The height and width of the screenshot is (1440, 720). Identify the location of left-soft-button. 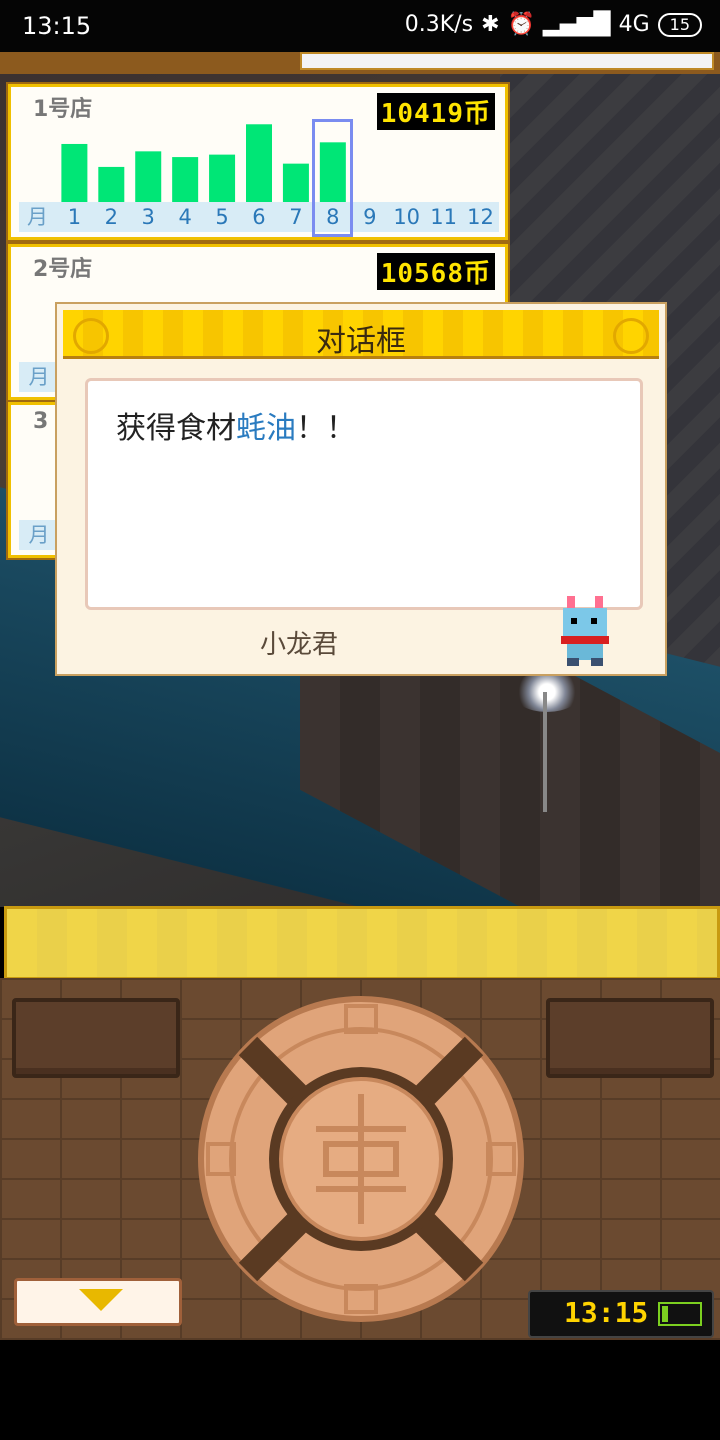
(96, 1038).